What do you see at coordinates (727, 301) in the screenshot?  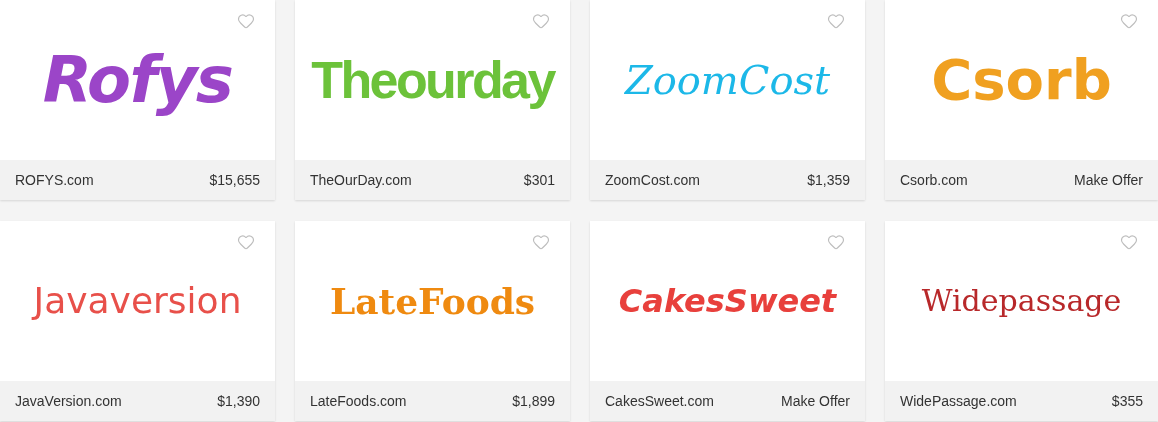 I see `logo-wordmark: CakesSweet` at bounding box center [727, 301].